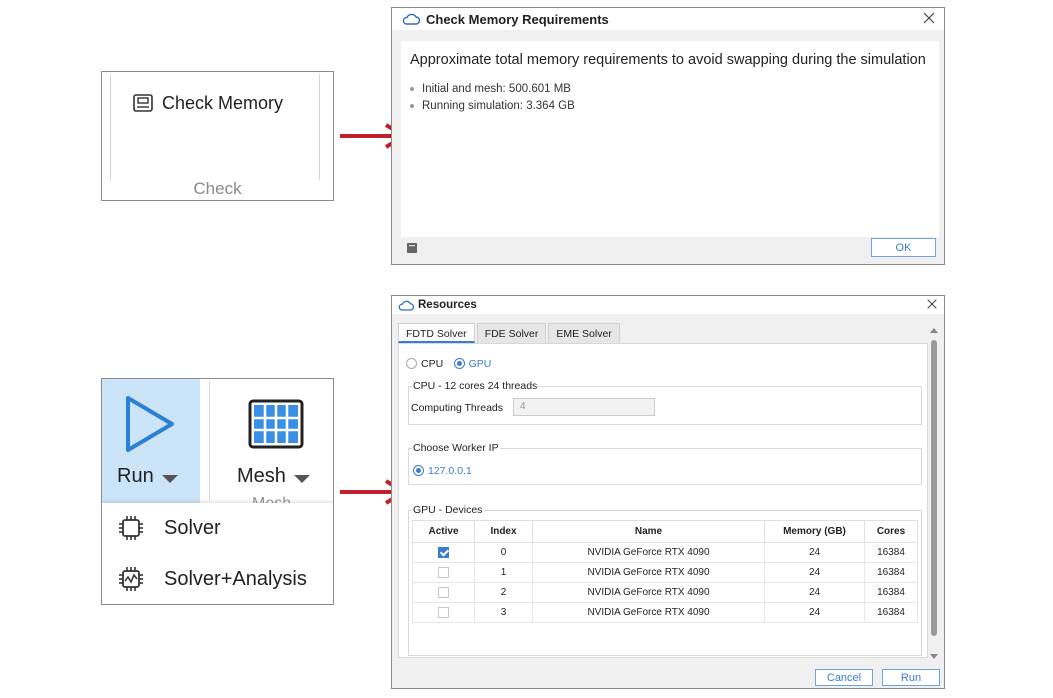 This screenshot has height=698, width=1053. What do you see at coordinates (934, 488) in the screenshot?
I see `scroll-thumb` at bounding box center [934, 488].